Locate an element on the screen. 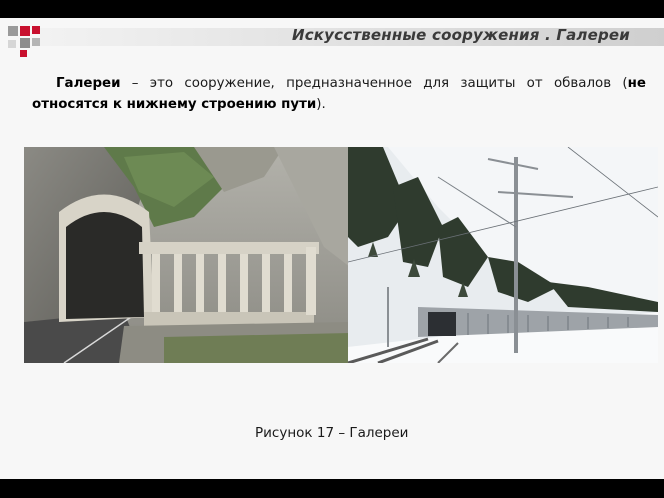  intro-term: Галереи is located at coordinates (88, 83).